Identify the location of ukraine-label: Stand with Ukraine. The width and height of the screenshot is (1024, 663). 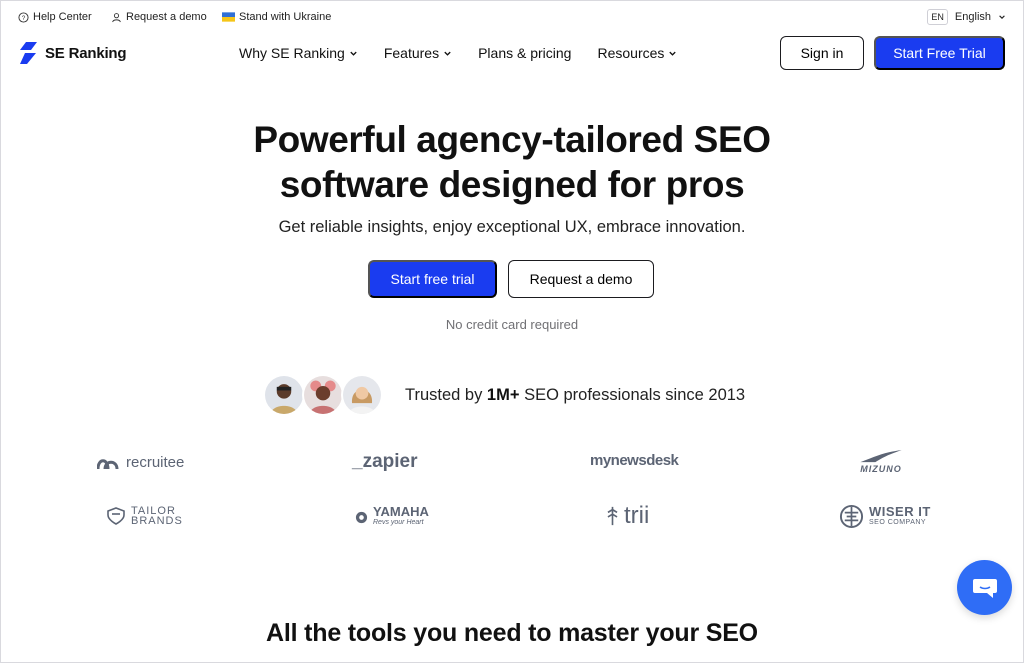
(285, 17).